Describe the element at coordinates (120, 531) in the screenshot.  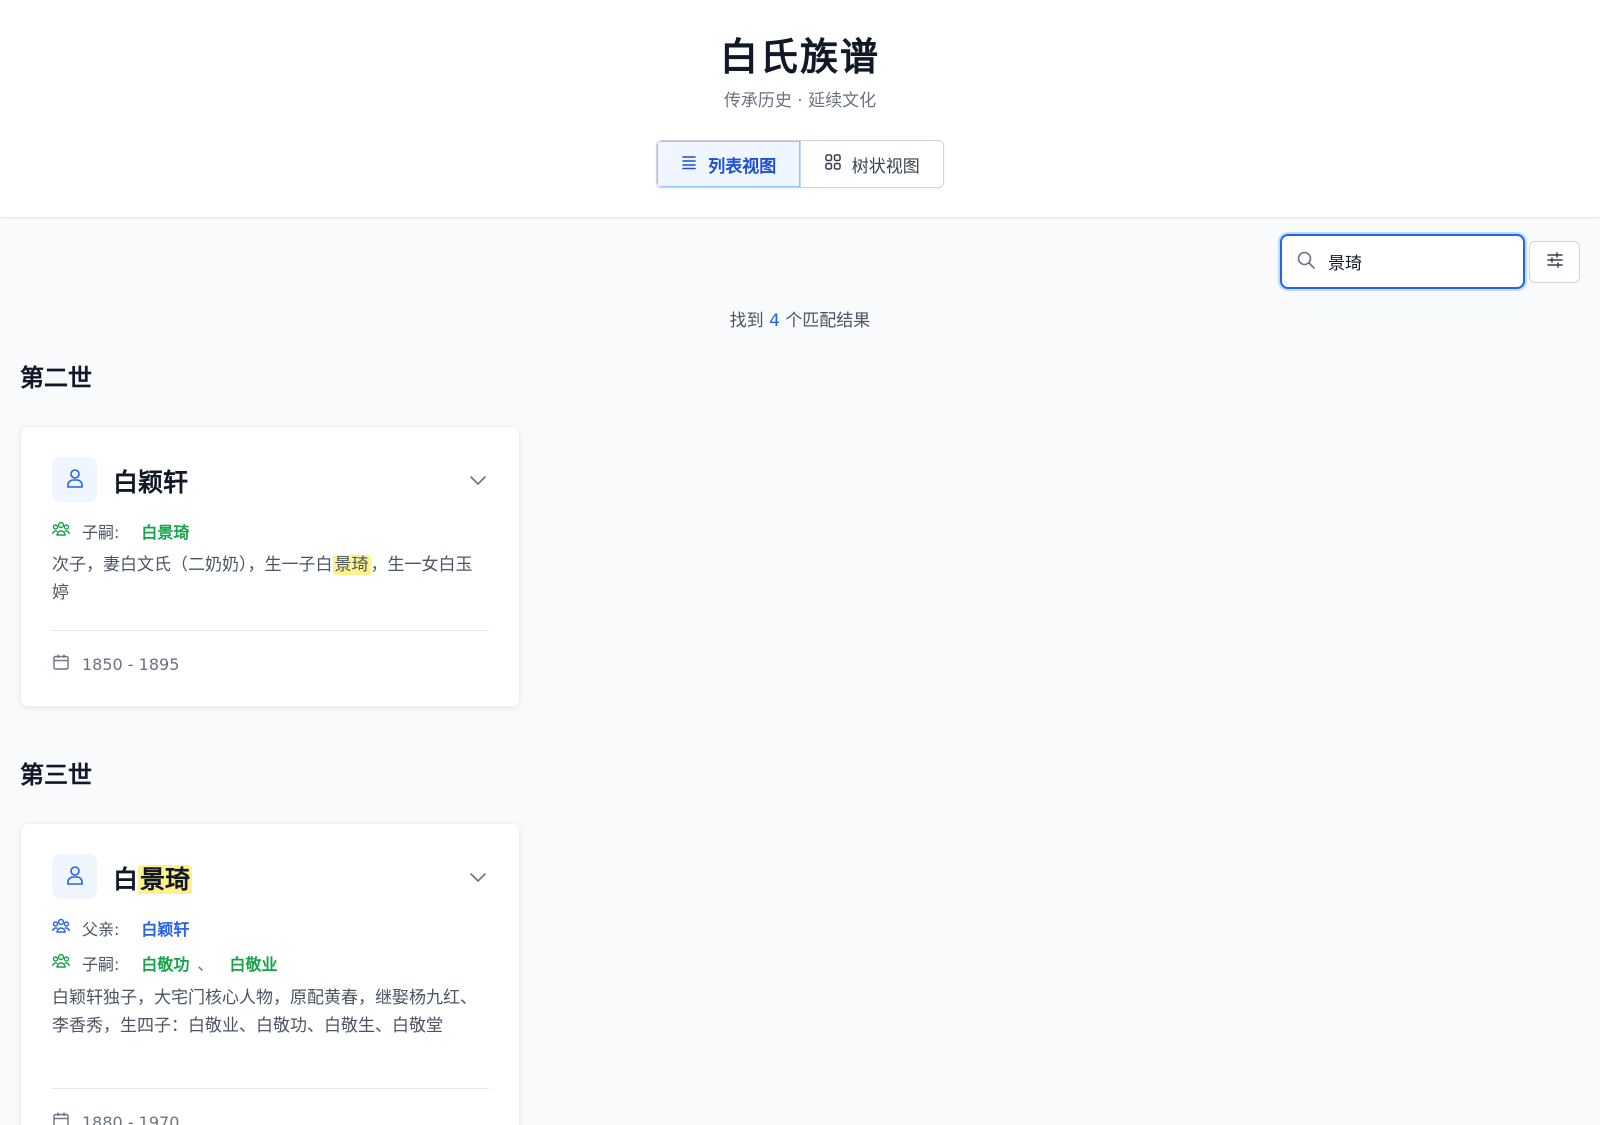
I see `children-row: 子嗣: 白景琦` at that location.